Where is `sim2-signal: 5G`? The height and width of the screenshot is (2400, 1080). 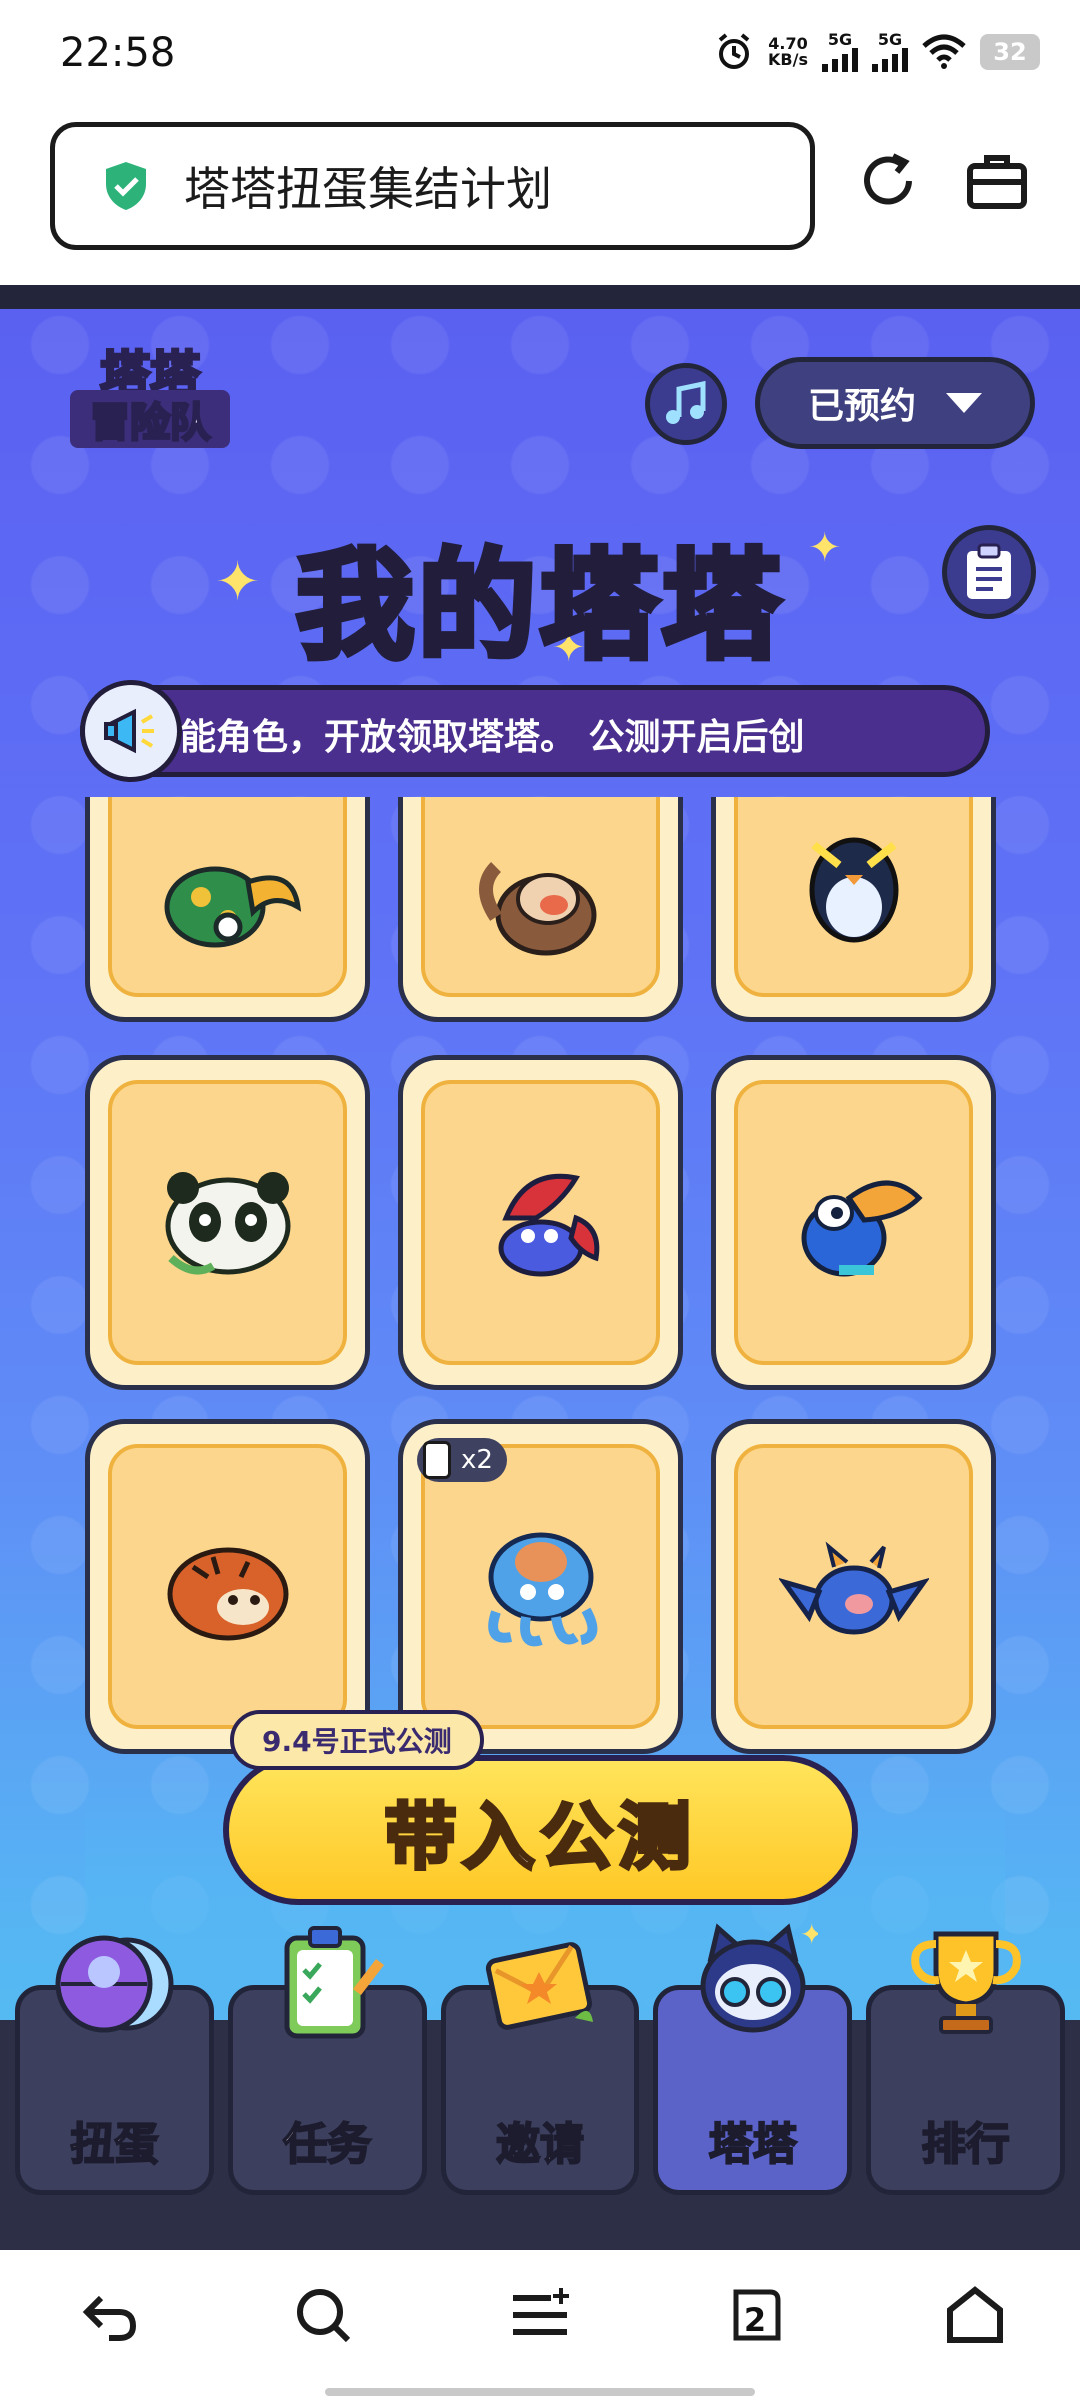 sim2-signal: 5G is located at coordinates (890, 52).